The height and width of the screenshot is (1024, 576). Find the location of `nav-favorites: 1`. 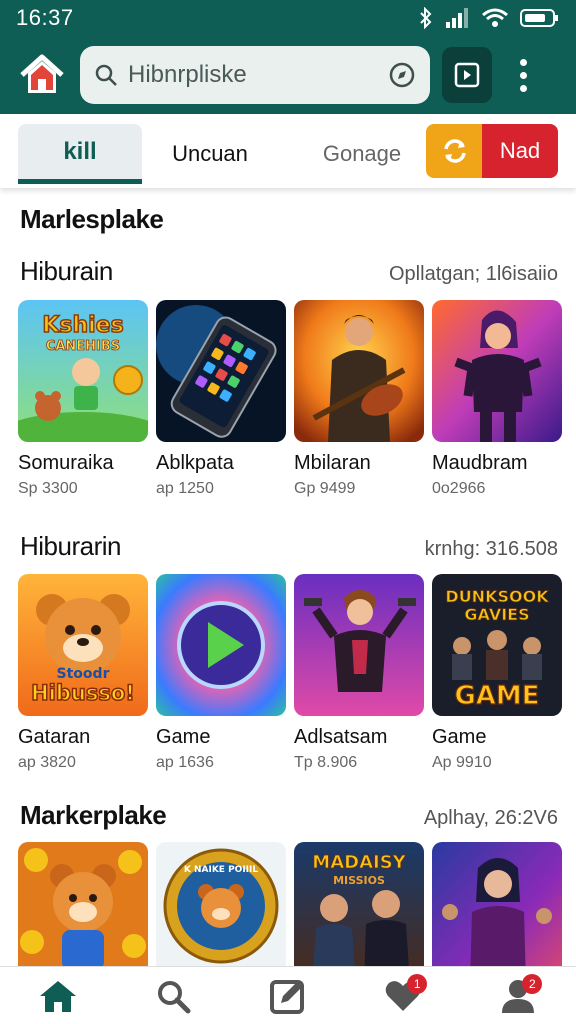

nav-favorites: 1 is located at coordinates (403, 996).